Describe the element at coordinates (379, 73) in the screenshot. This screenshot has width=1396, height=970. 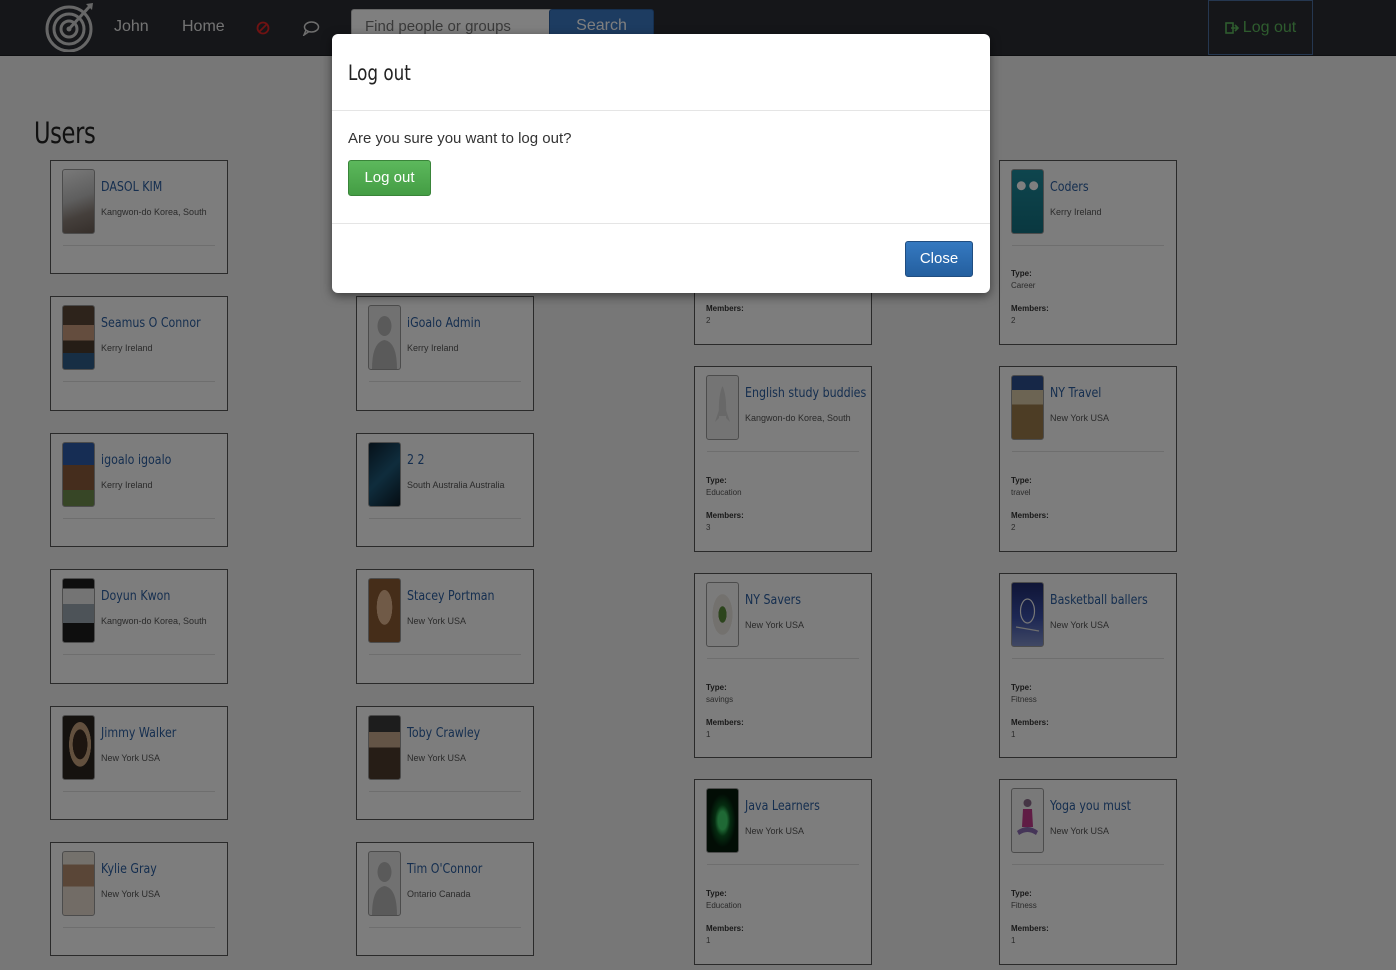
I see `modal-title: Log out` at that location.